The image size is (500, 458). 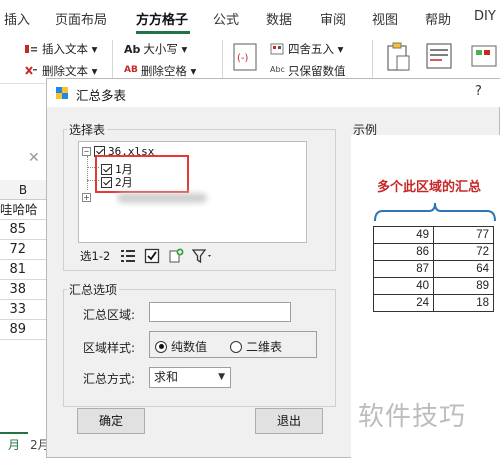 I want to click on cell-value: 33, so click(x=23, y=310).